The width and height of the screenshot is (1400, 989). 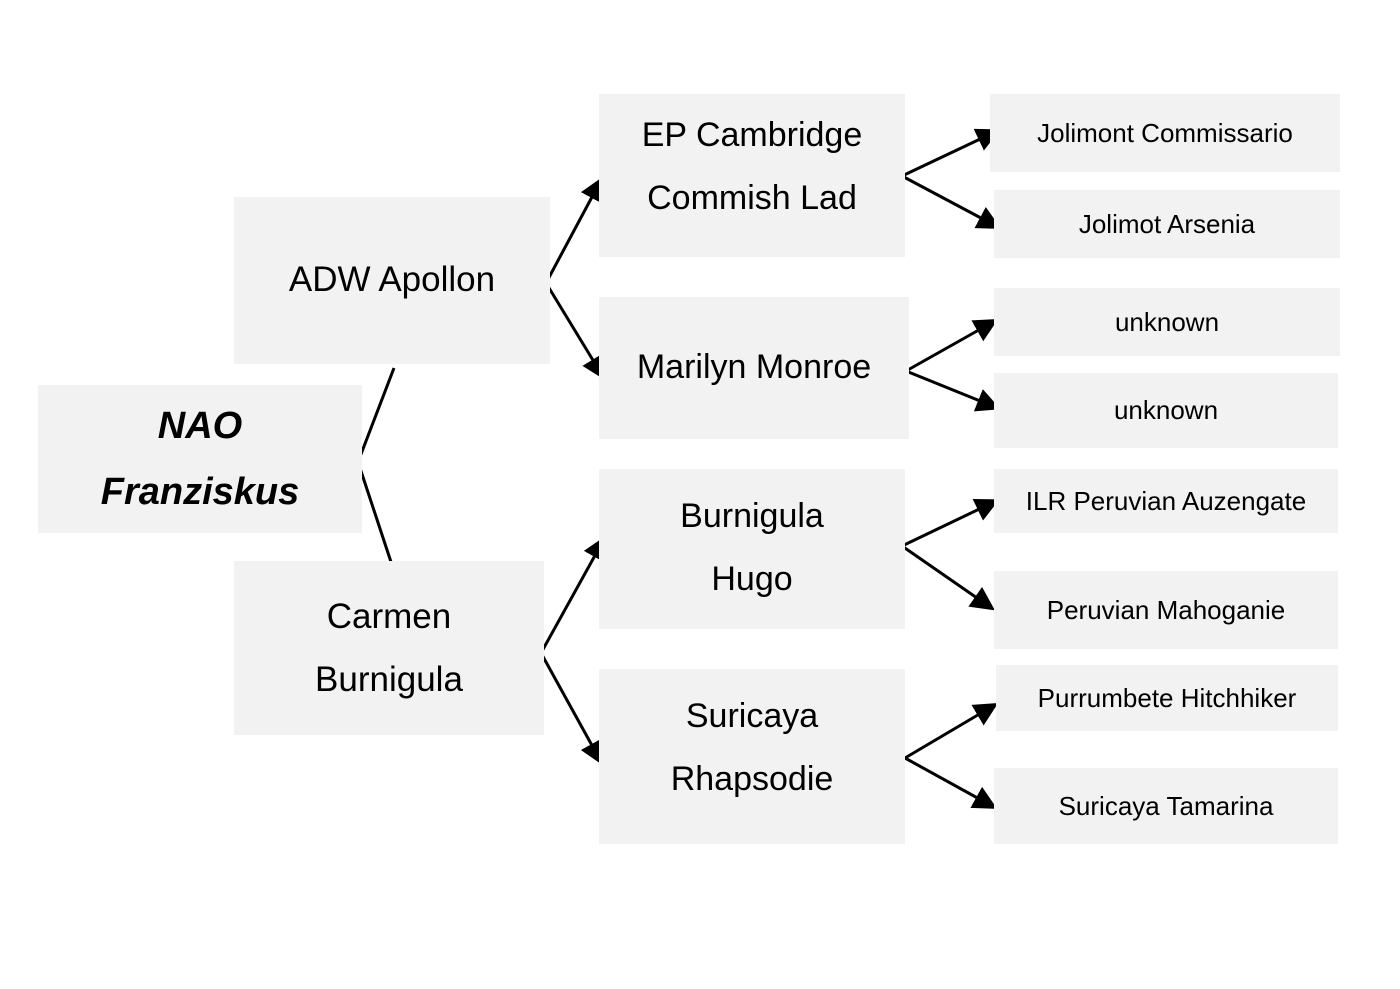 I want to click on great-grandparent-5-node: ILR Peruvian Auzengate, so click(x=1166, y=501).